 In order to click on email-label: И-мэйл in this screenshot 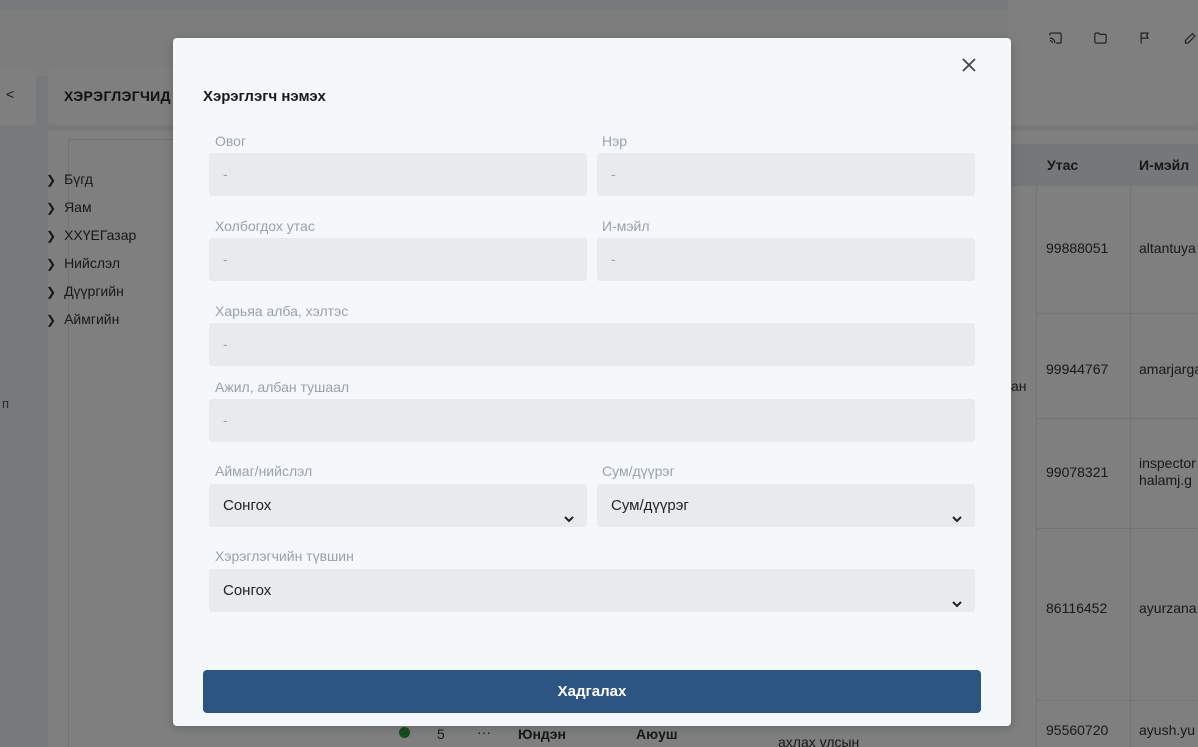, I will do `click(626, 226)`.